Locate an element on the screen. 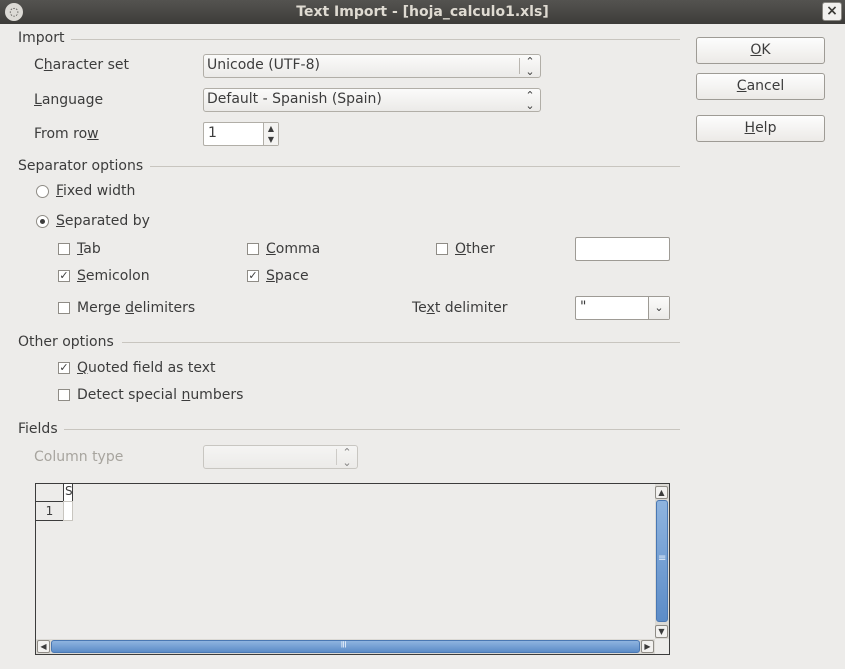 The image size is (845, 669). column-type-label: Column type is located at coordinates (79, 457).